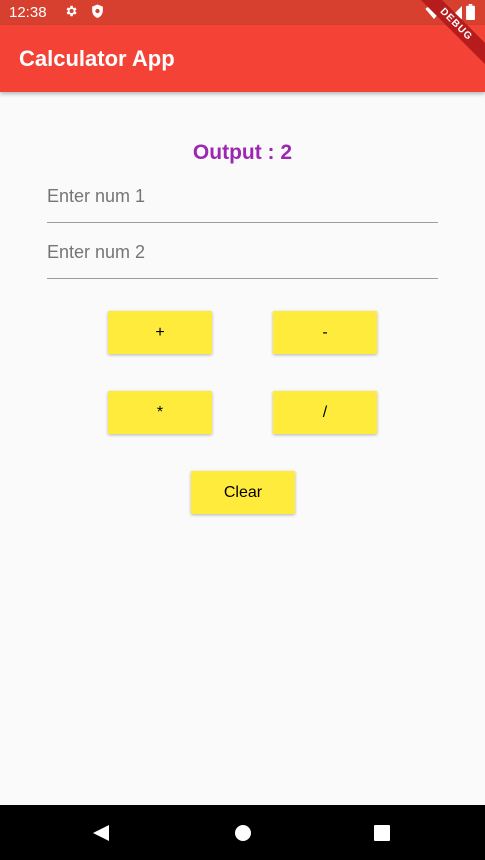 Image resolution: width=485 pixels, height=860 pixels. Describe the element at coordinates (160, 412) in the screenshot. I see `multiply-button: *` at that location.